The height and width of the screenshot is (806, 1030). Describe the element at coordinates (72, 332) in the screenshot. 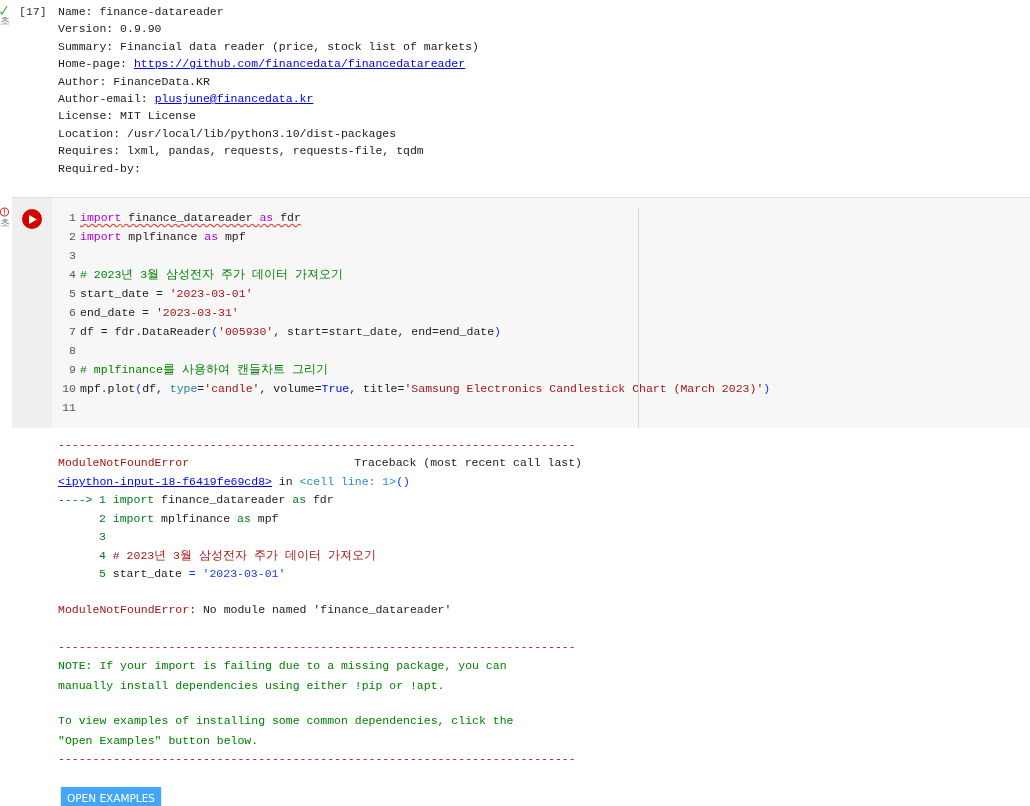

I see `line-number: 7` at that location.